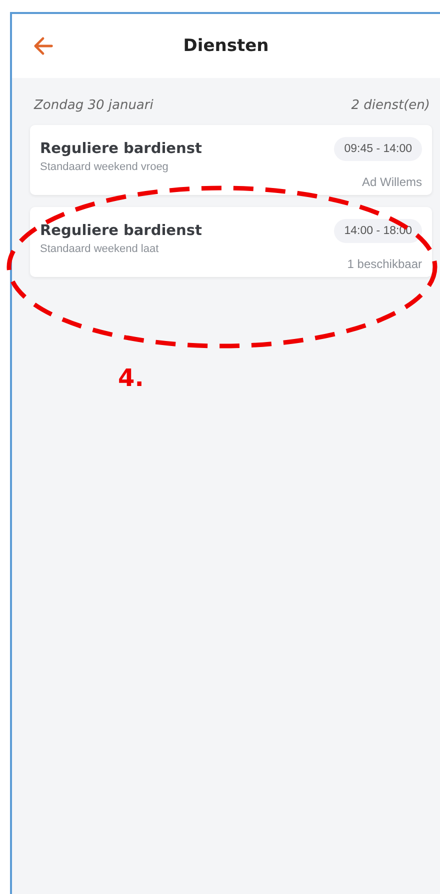 This screenshot has height=894, width=440. What do you see at coordinates (131, 378) in the screenshot?
I see `annotation-label: 4.` at bounding box center [131, 378].